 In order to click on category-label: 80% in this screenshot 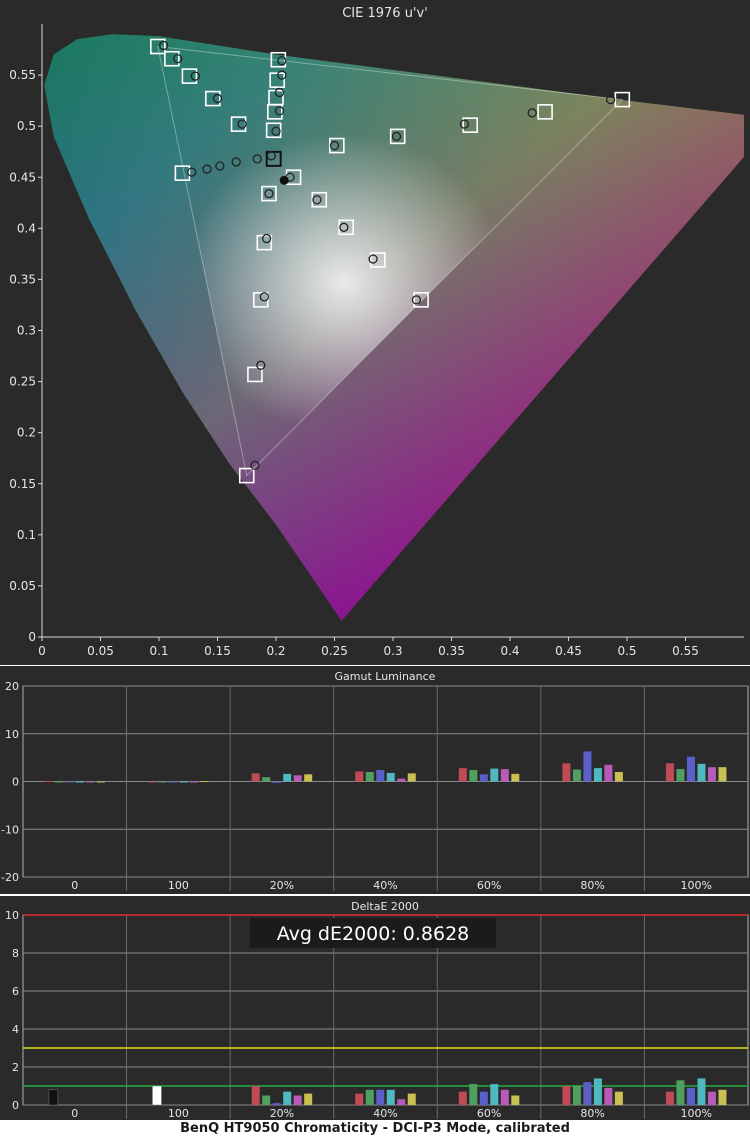, I will do `click(592, 885)`.